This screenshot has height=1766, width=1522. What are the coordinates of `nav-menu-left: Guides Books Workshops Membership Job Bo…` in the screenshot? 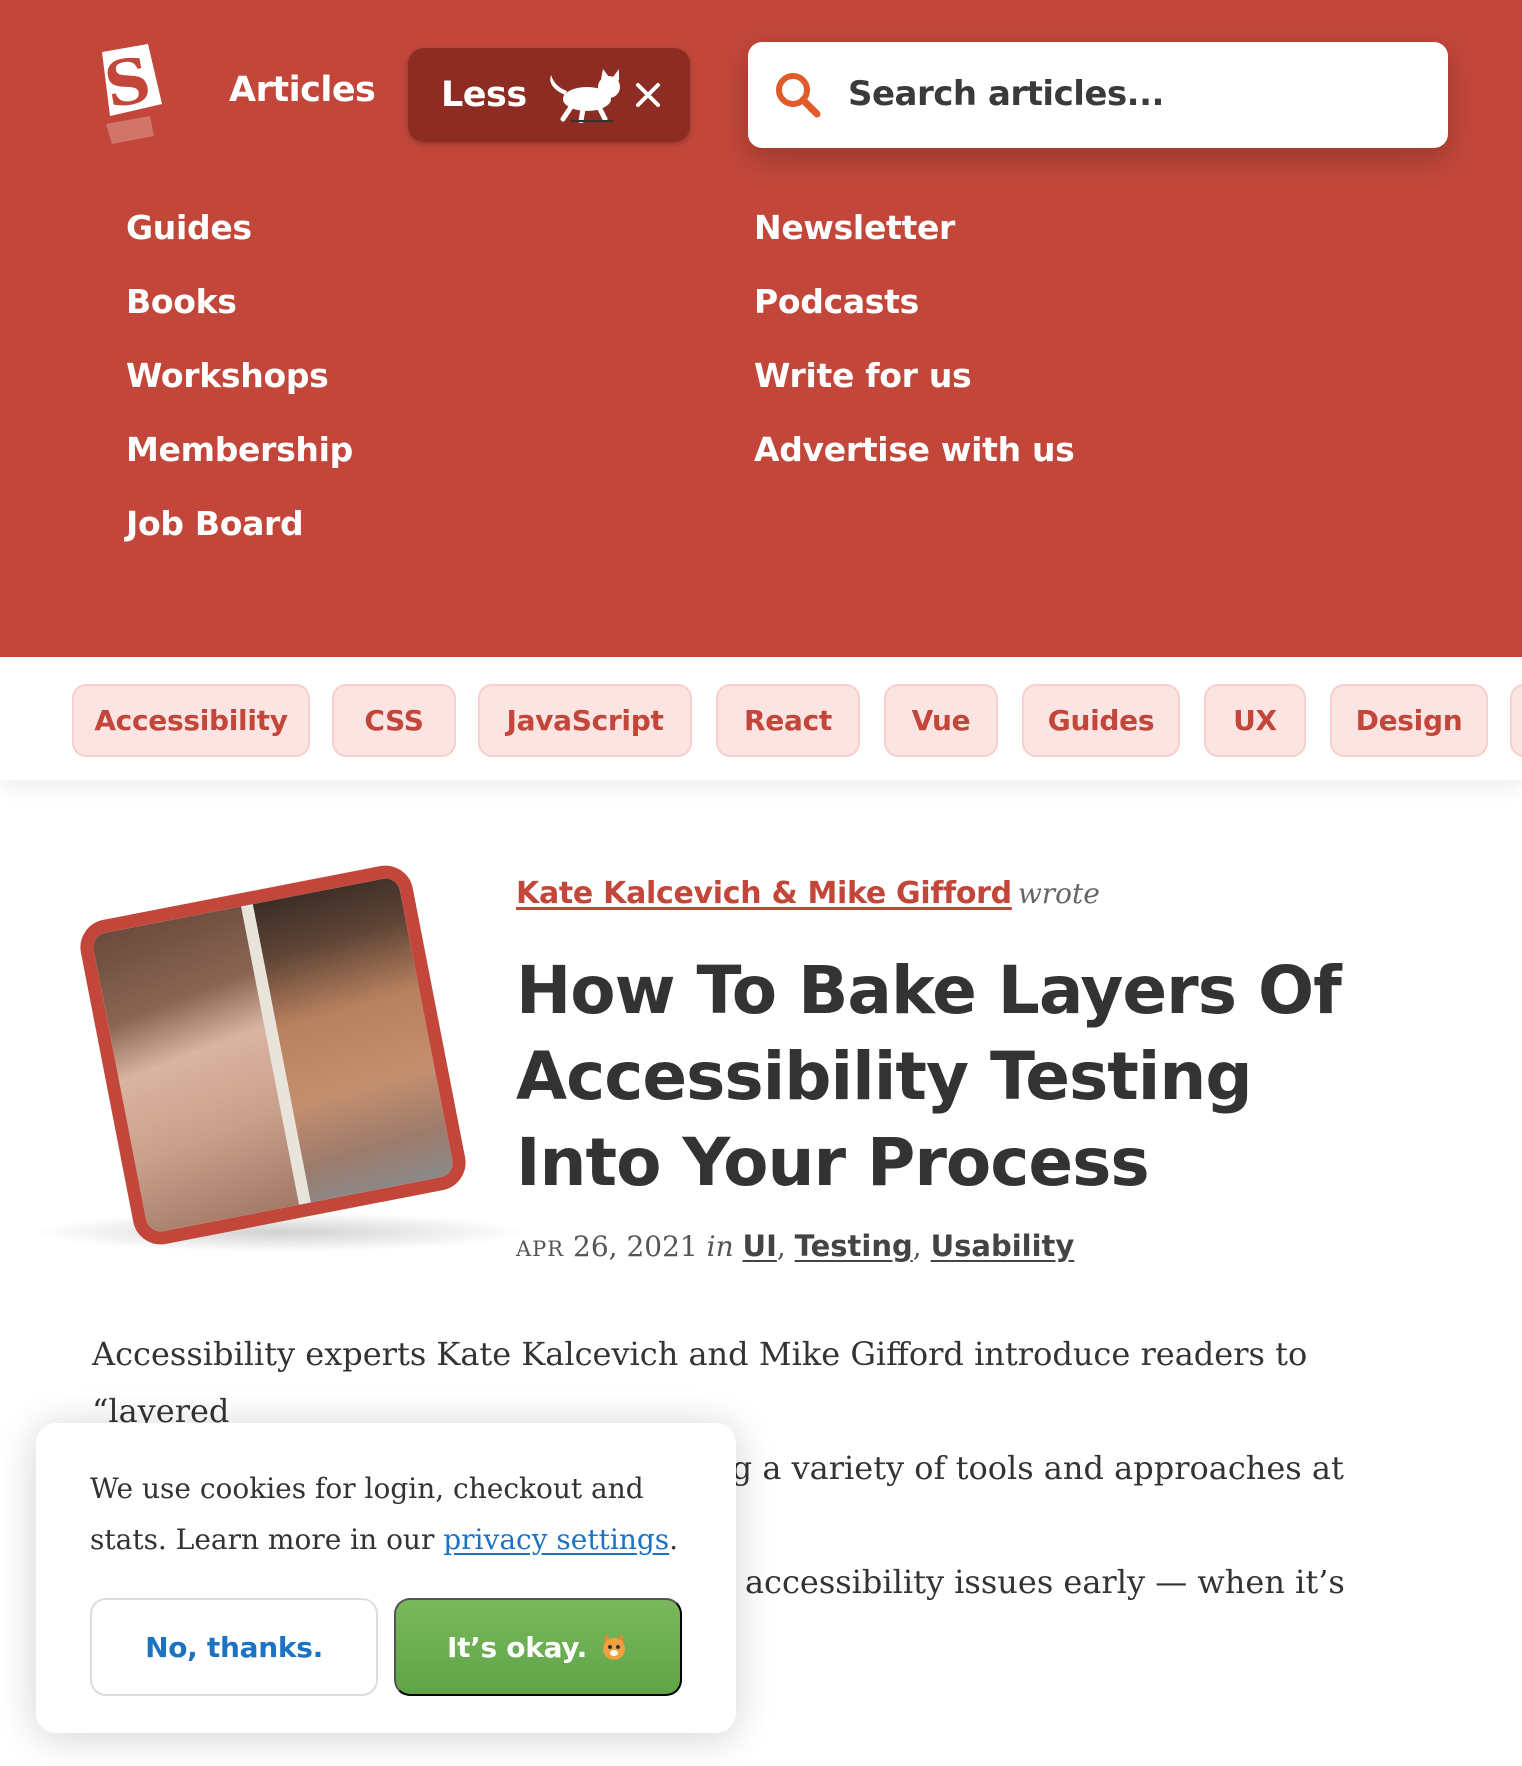 It's located at (239, 393).